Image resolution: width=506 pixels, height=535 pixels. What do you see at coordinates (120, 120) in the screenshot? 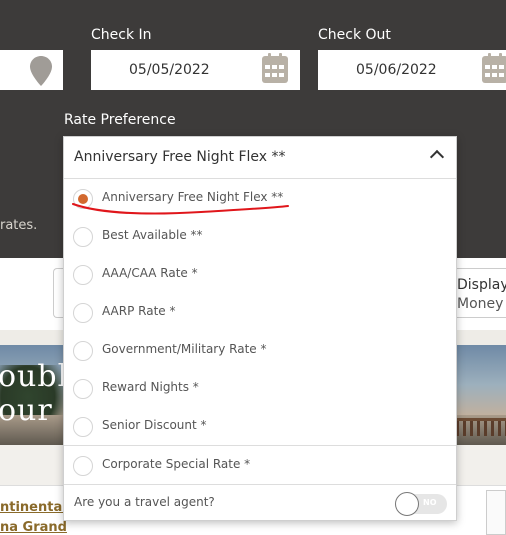
I see `rate-preference-label: Rate Preference` at bounding box center [120, 120].